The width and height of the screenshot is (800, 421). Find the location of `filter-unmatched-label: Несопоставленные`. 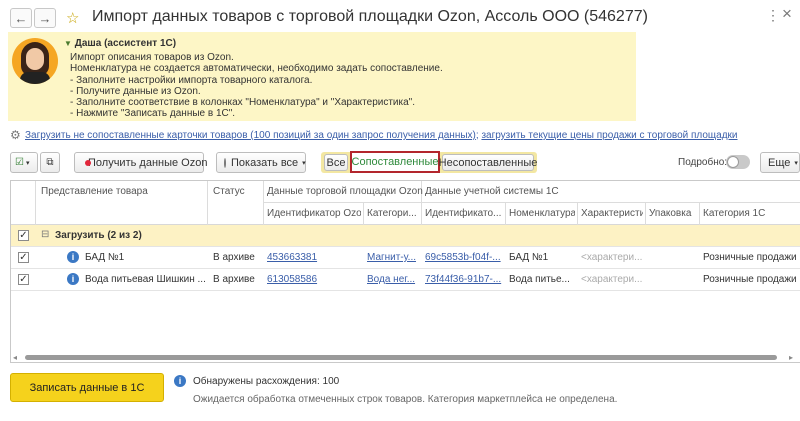

filter-unmatched-label: Несопоставленные is located at coordinates (488, 162).